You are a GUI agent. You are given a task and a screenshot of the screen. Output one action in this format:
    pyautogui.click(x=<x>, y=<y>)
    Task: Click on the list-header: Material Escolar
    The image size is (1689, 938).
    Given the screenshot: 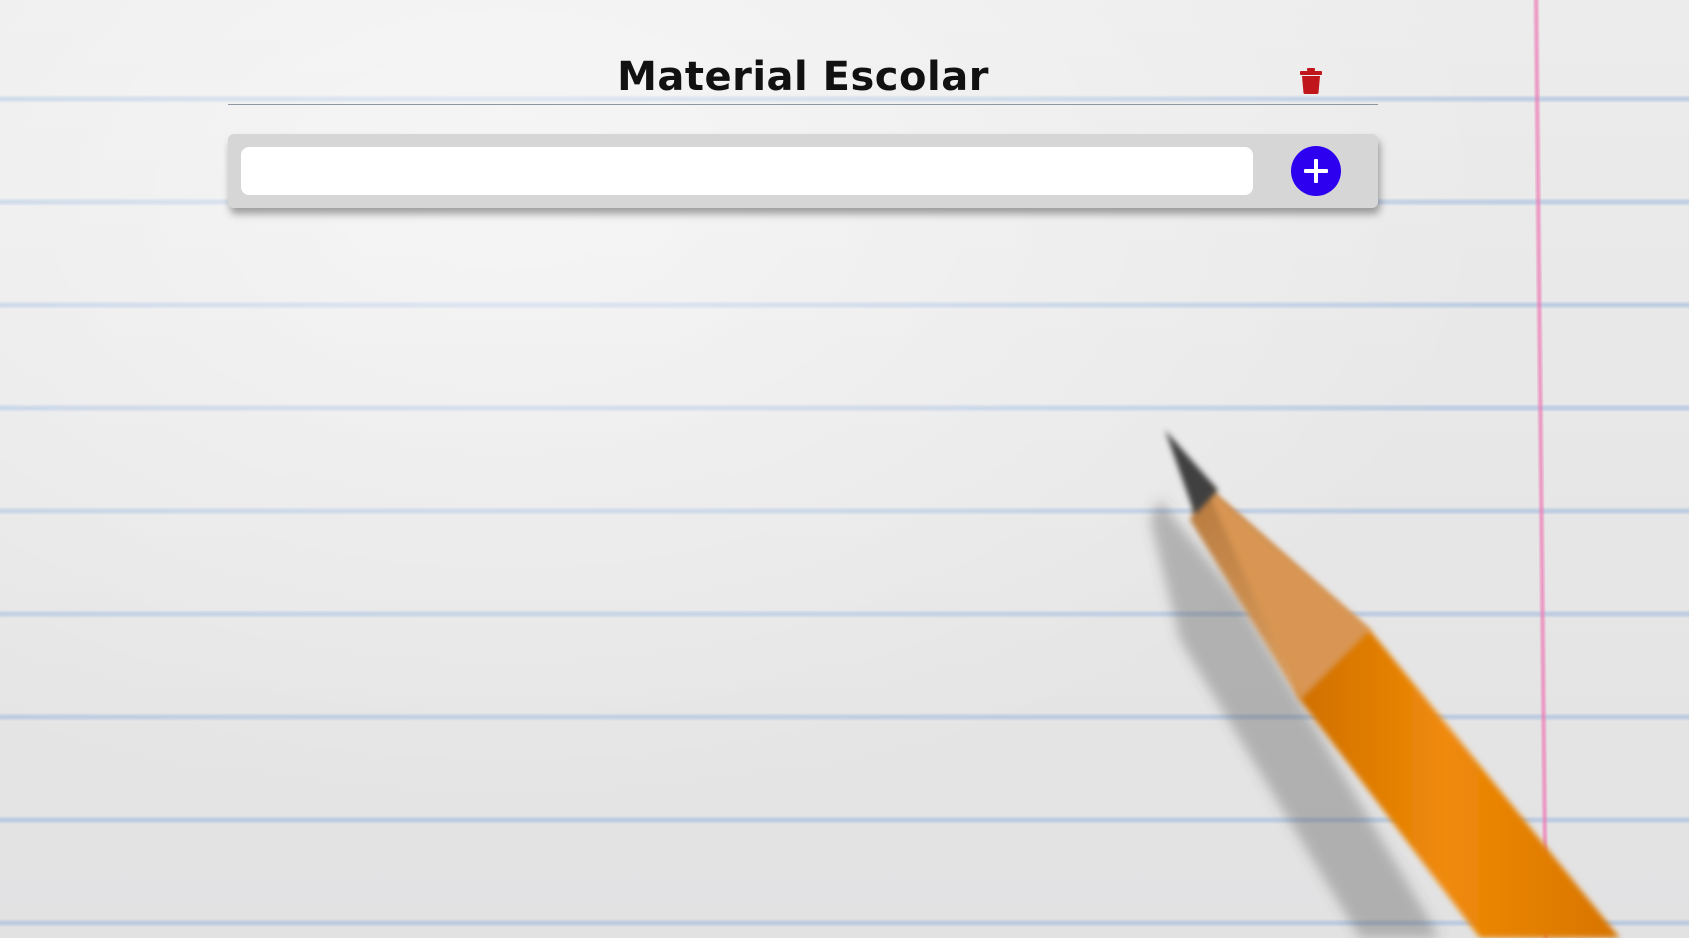 What is the action you would take?
    pyautogui.click(x=803, y=77)
    